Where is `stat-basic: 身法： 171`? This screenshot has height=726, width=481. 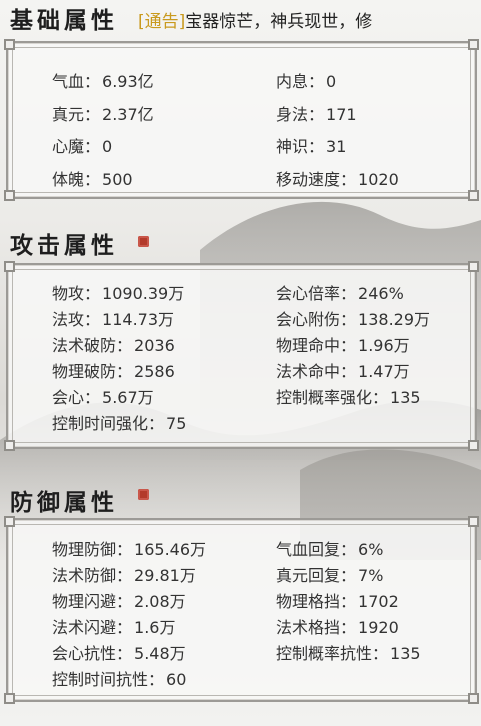 stat-basic: 身法： 171 is located at coordinates (316, 113).